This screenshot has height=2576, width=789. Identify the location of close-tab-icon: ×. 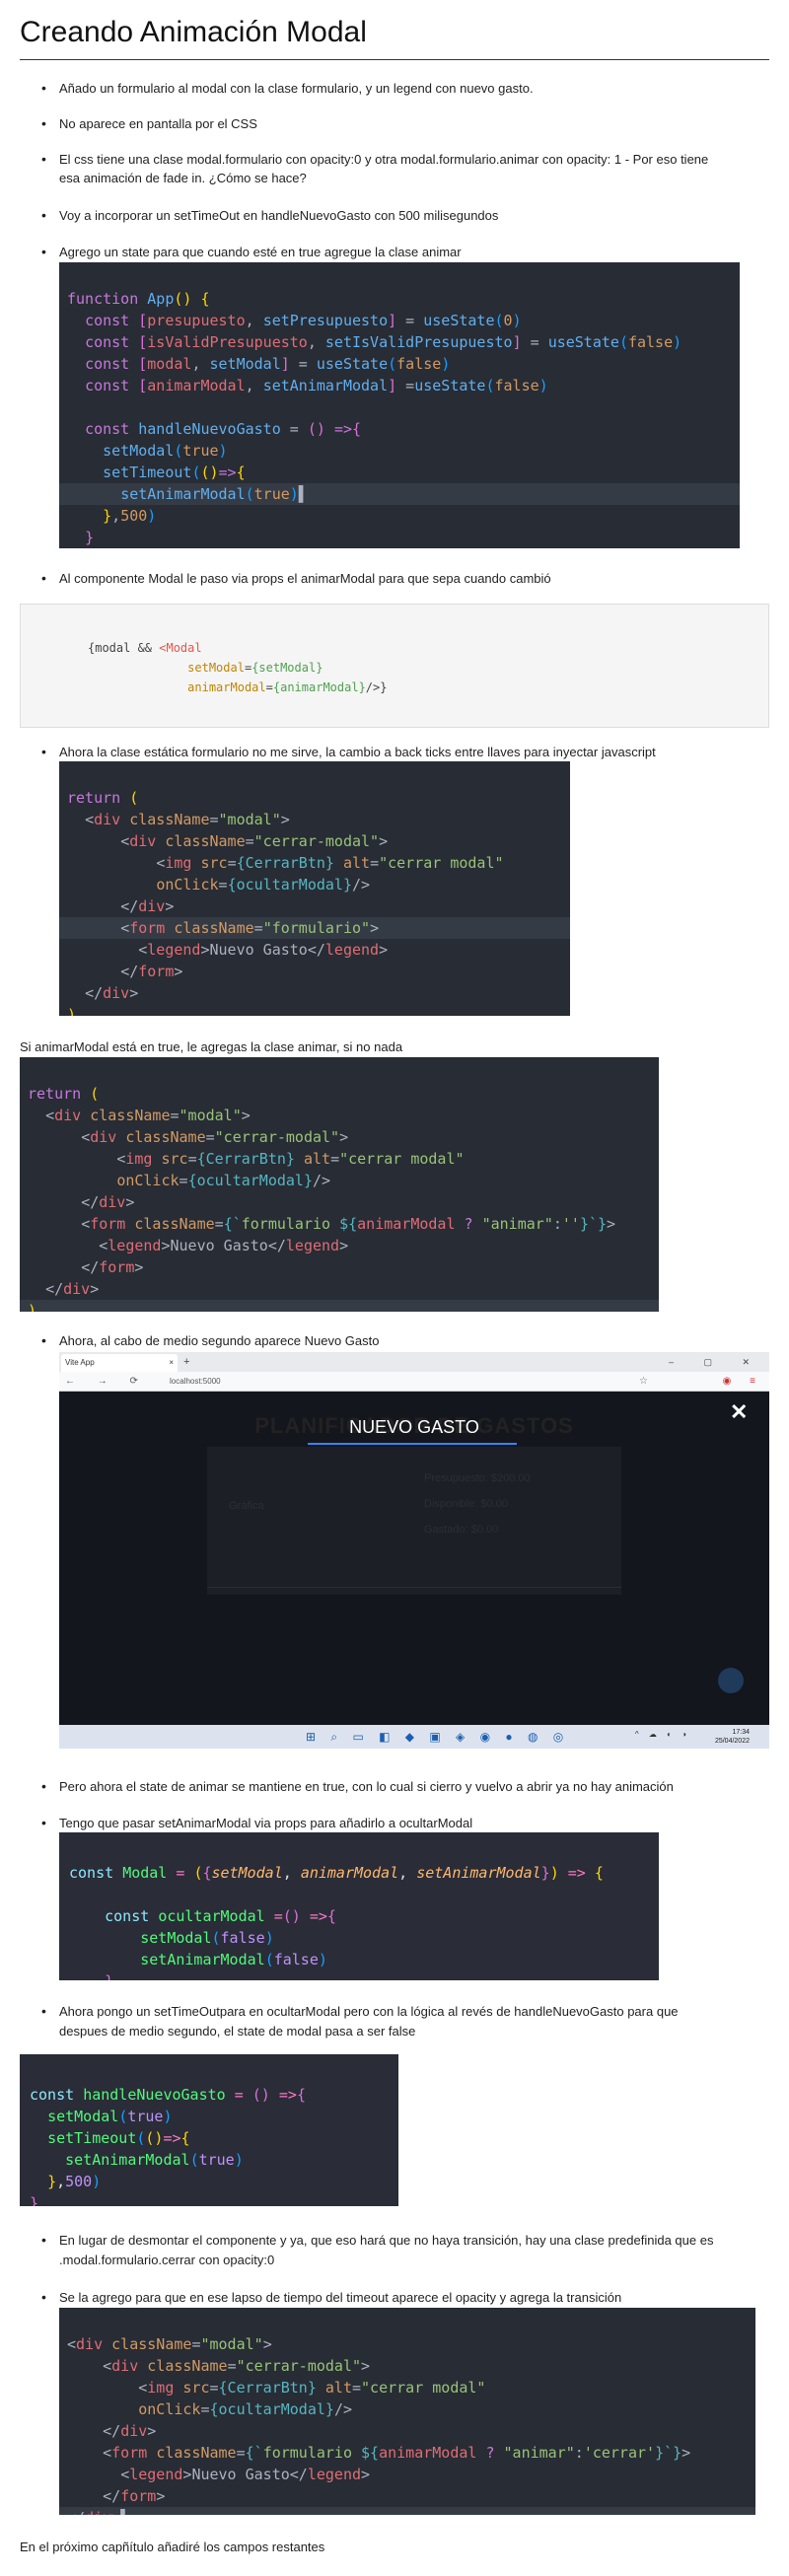
(171, 1363).